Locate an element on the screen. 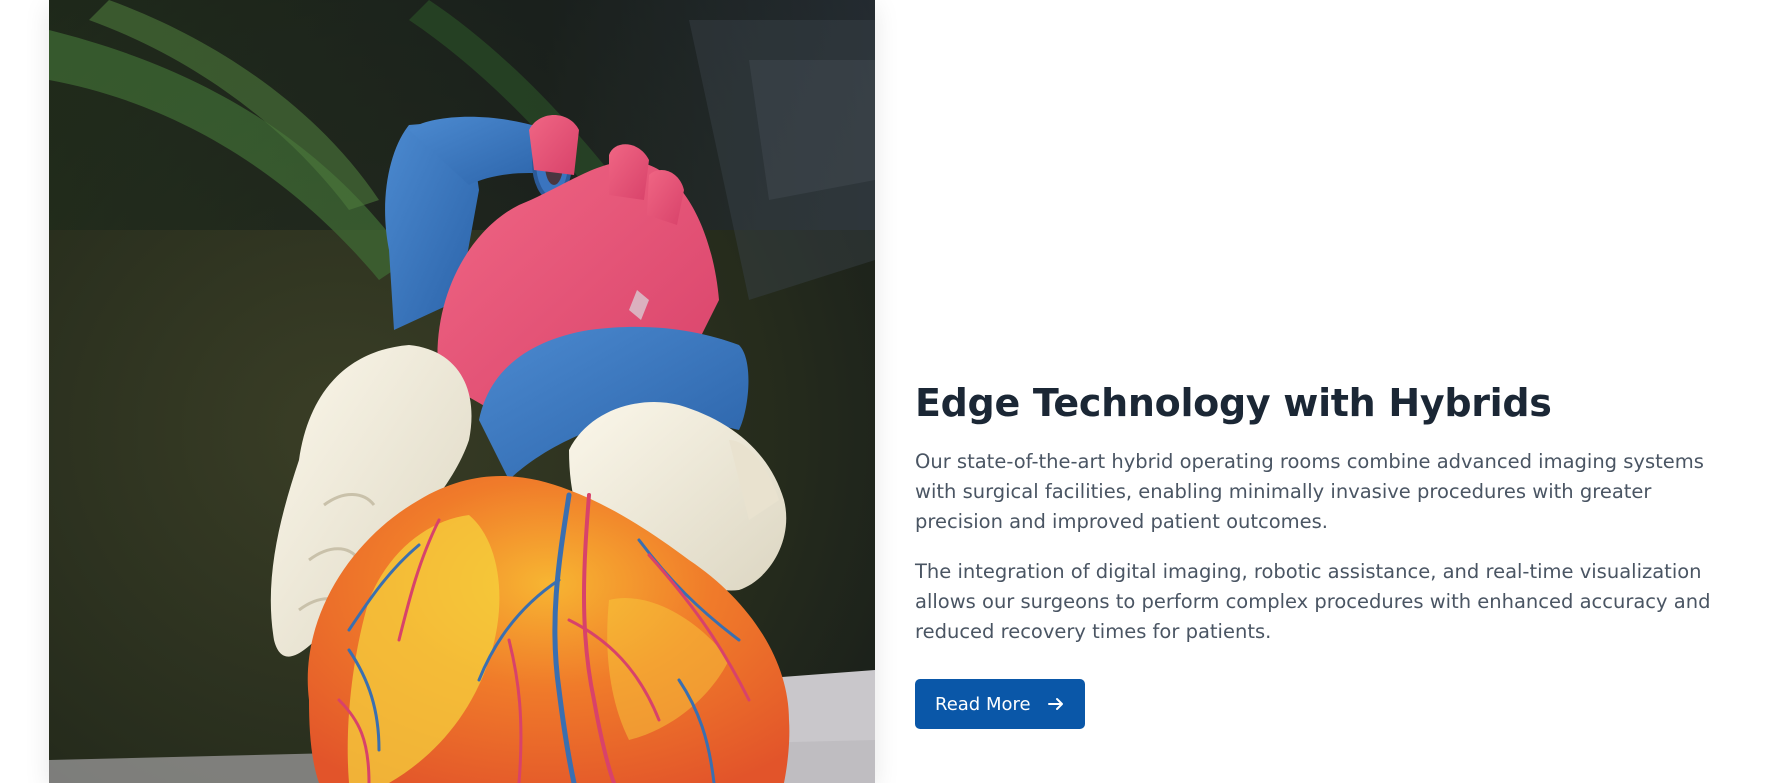 Image resolution: width=1783 pixels, height=783 pixels. arrow-right-icon is located at coordinates (1056, 704).